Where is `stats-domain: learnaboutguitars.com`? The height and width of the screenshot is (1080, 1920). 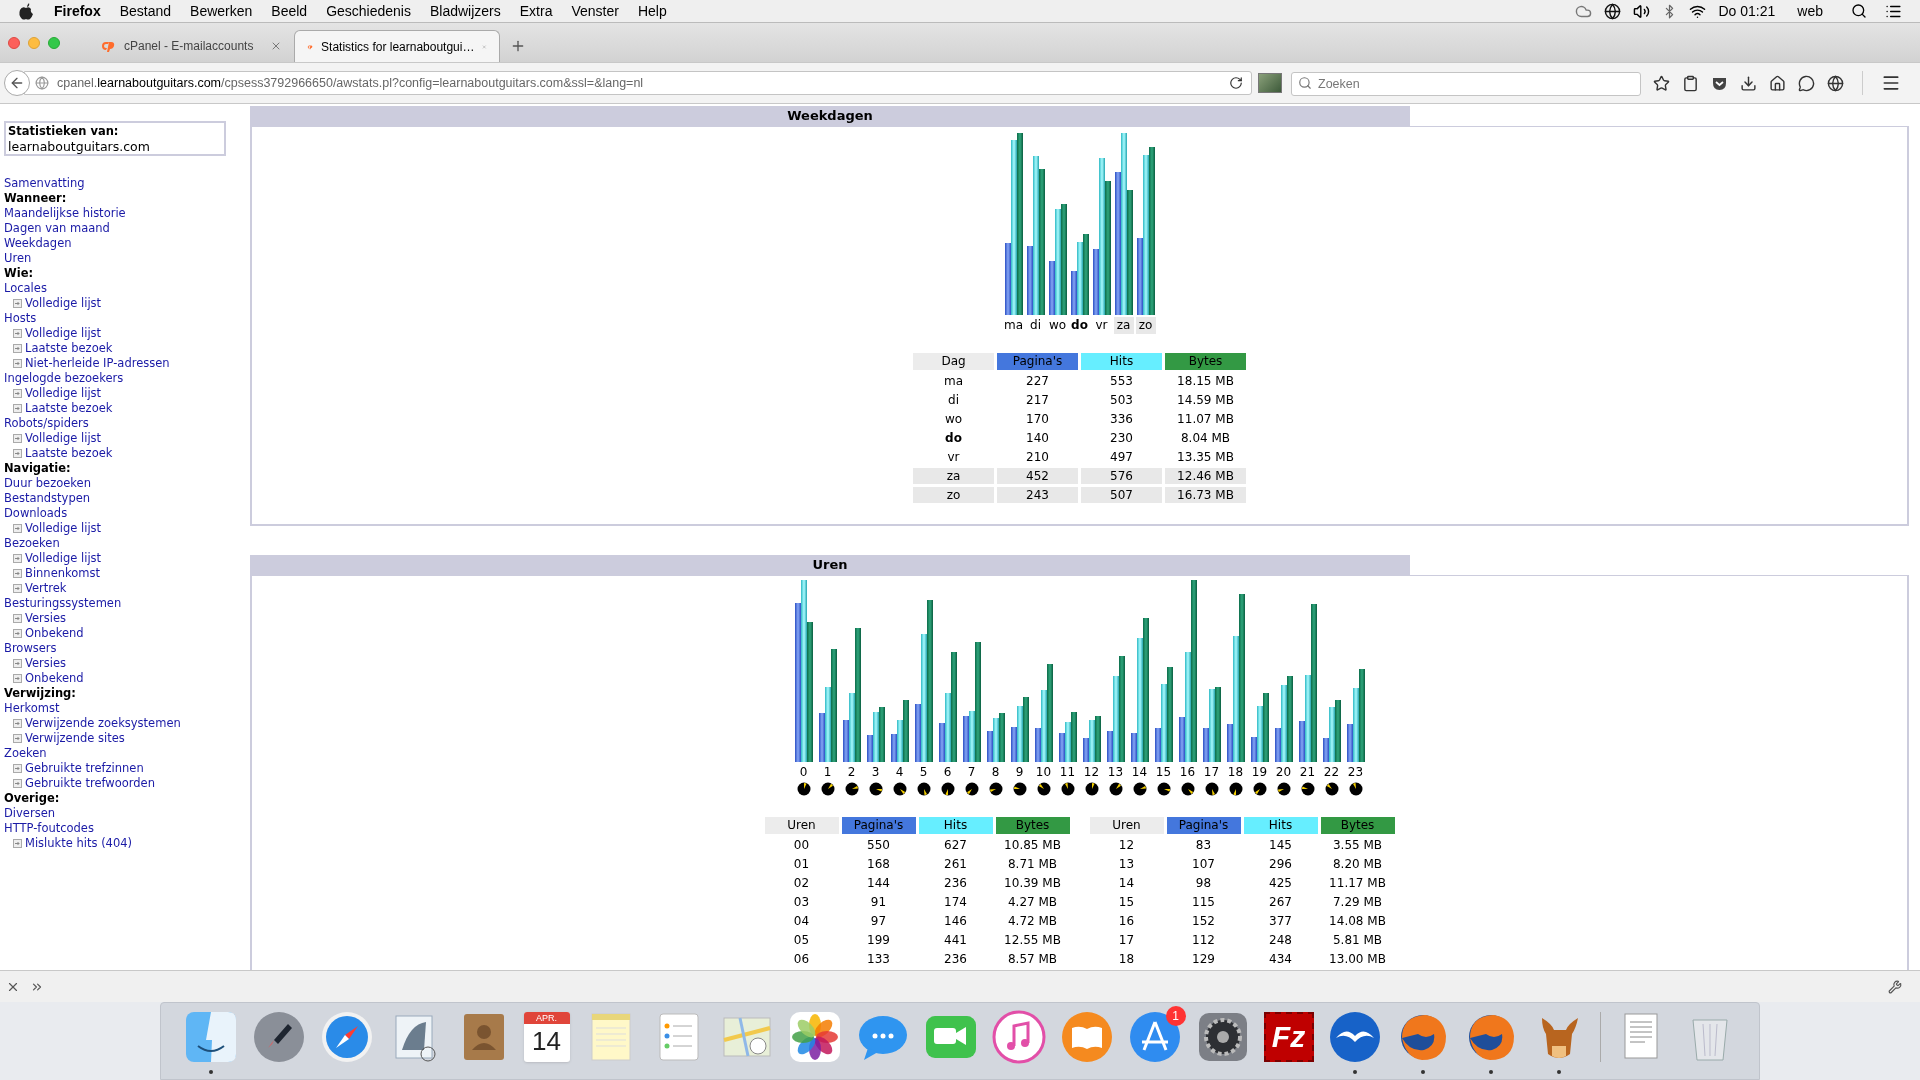
stats-domain: learnaboutguitars.com is located at coordinates (79, 146).